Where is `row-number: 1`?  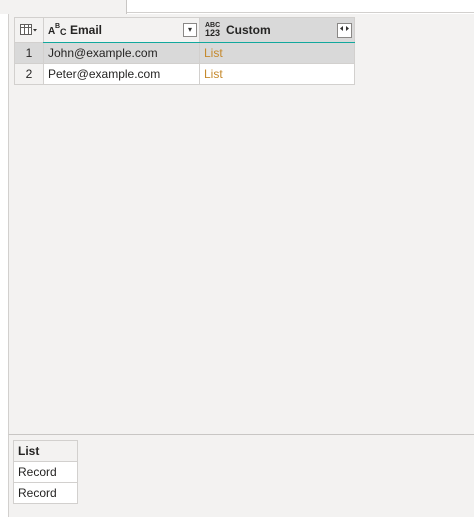 row-number: 1 is located at coordinates (29, 53).